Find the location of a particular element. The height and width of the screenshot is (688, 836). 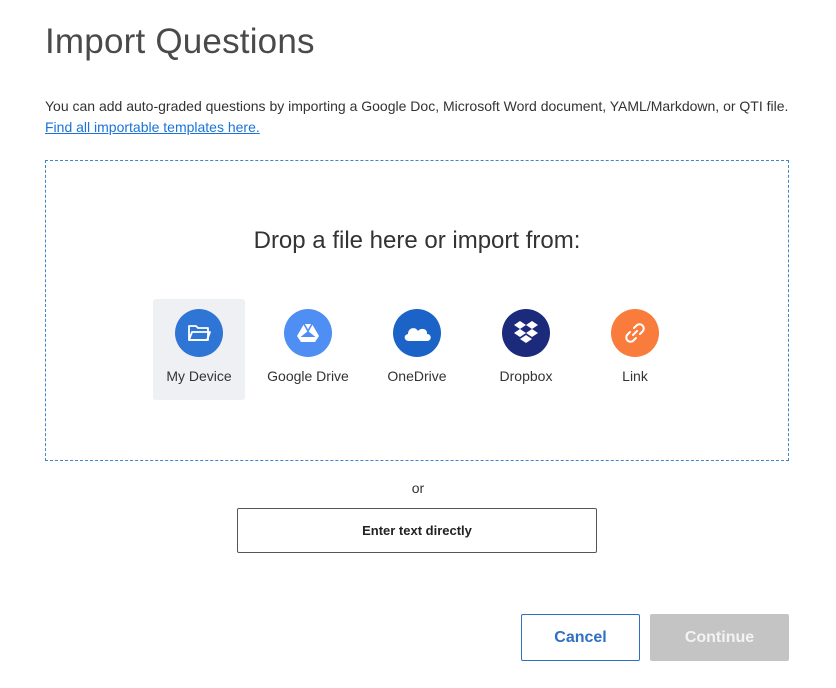

source-dropbox: Dropbox is located at coordinates (526, 349).